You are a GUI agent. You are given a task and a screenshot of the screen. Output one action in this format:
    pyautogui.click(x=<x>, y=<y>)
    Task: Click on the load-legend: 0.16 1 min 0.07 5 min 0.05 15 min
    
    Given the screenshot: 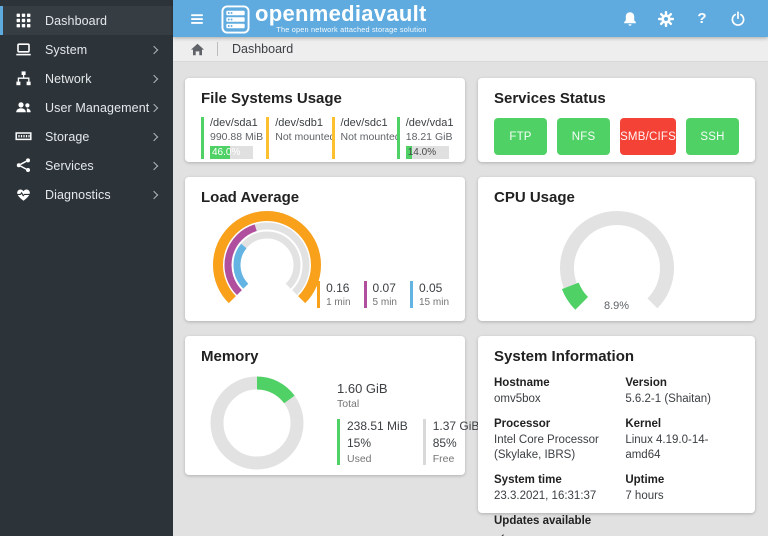 What is the action you would take?
    pyautogui.click(x=383, y=294)
    